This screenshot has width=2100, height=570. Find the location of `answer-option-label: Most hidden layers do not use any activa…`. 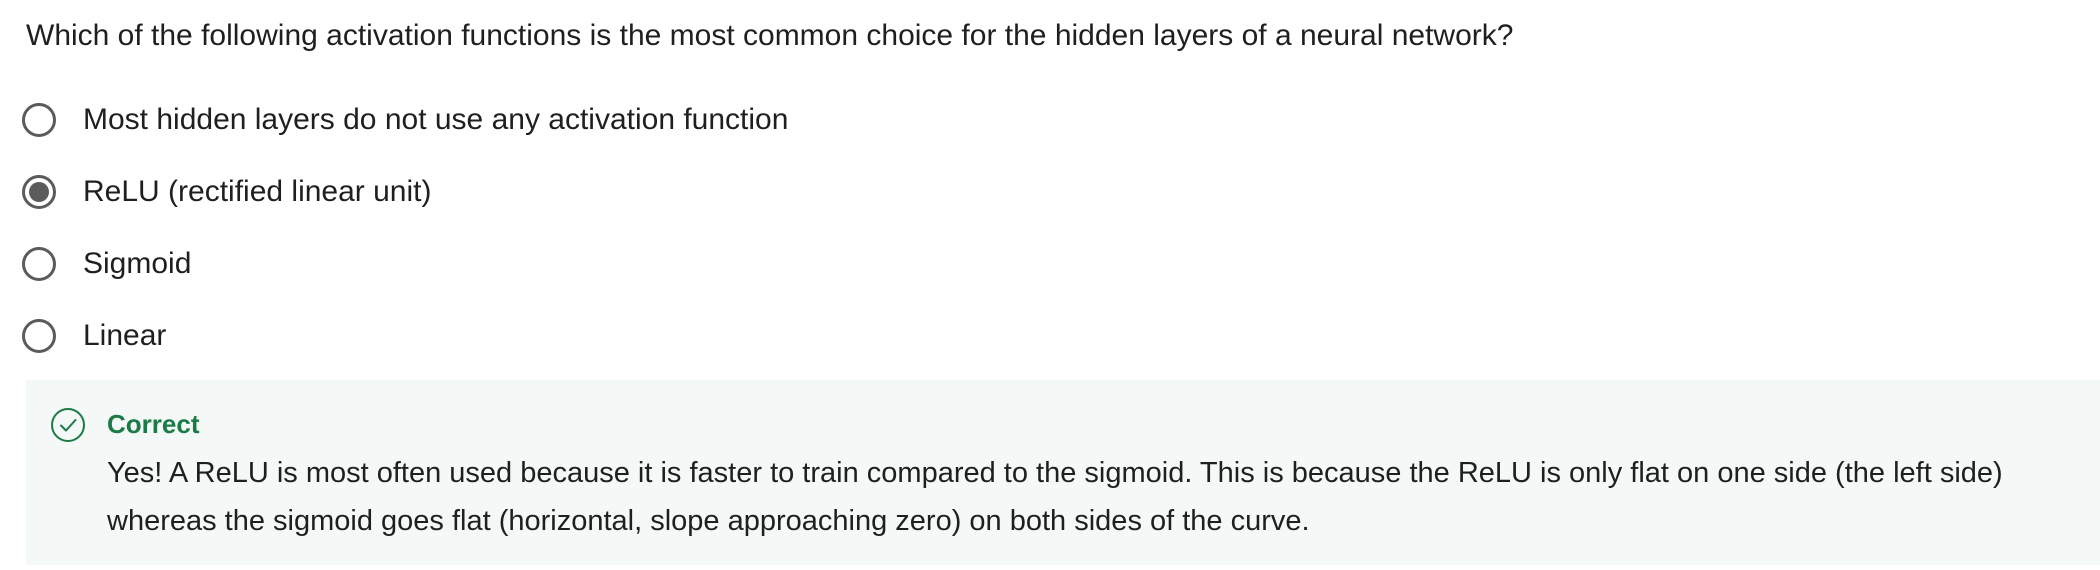

answer-option-label: Most hidden layers do not use any activa… is located at coordinates (436, 119).